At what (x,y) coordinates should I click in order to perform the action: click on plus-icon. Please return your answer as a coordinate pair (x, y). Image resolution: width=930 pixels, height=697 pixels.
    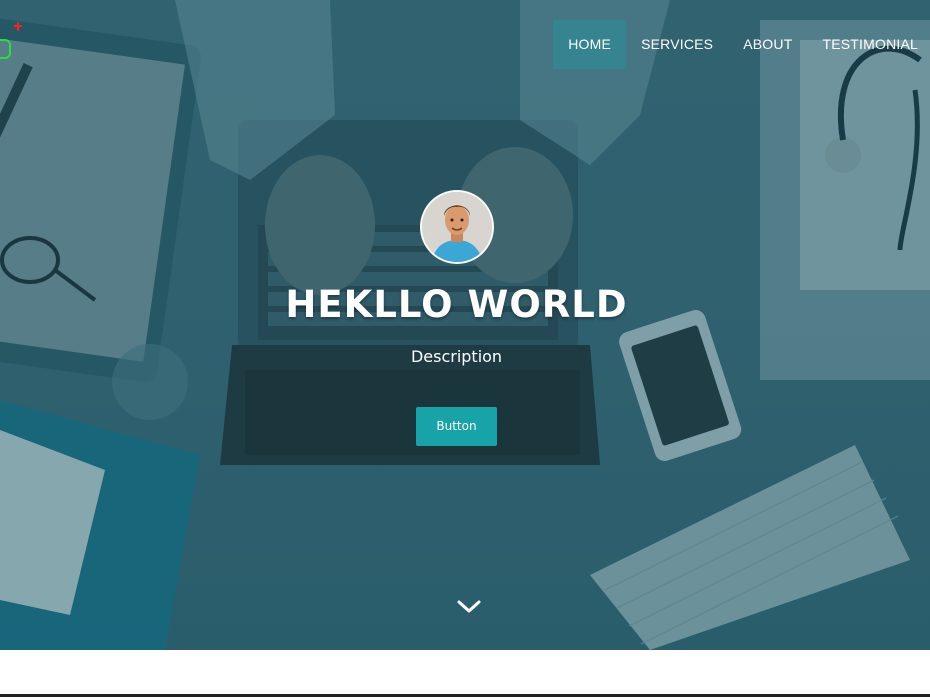
    Looking at the image, I should click on (18, 26).